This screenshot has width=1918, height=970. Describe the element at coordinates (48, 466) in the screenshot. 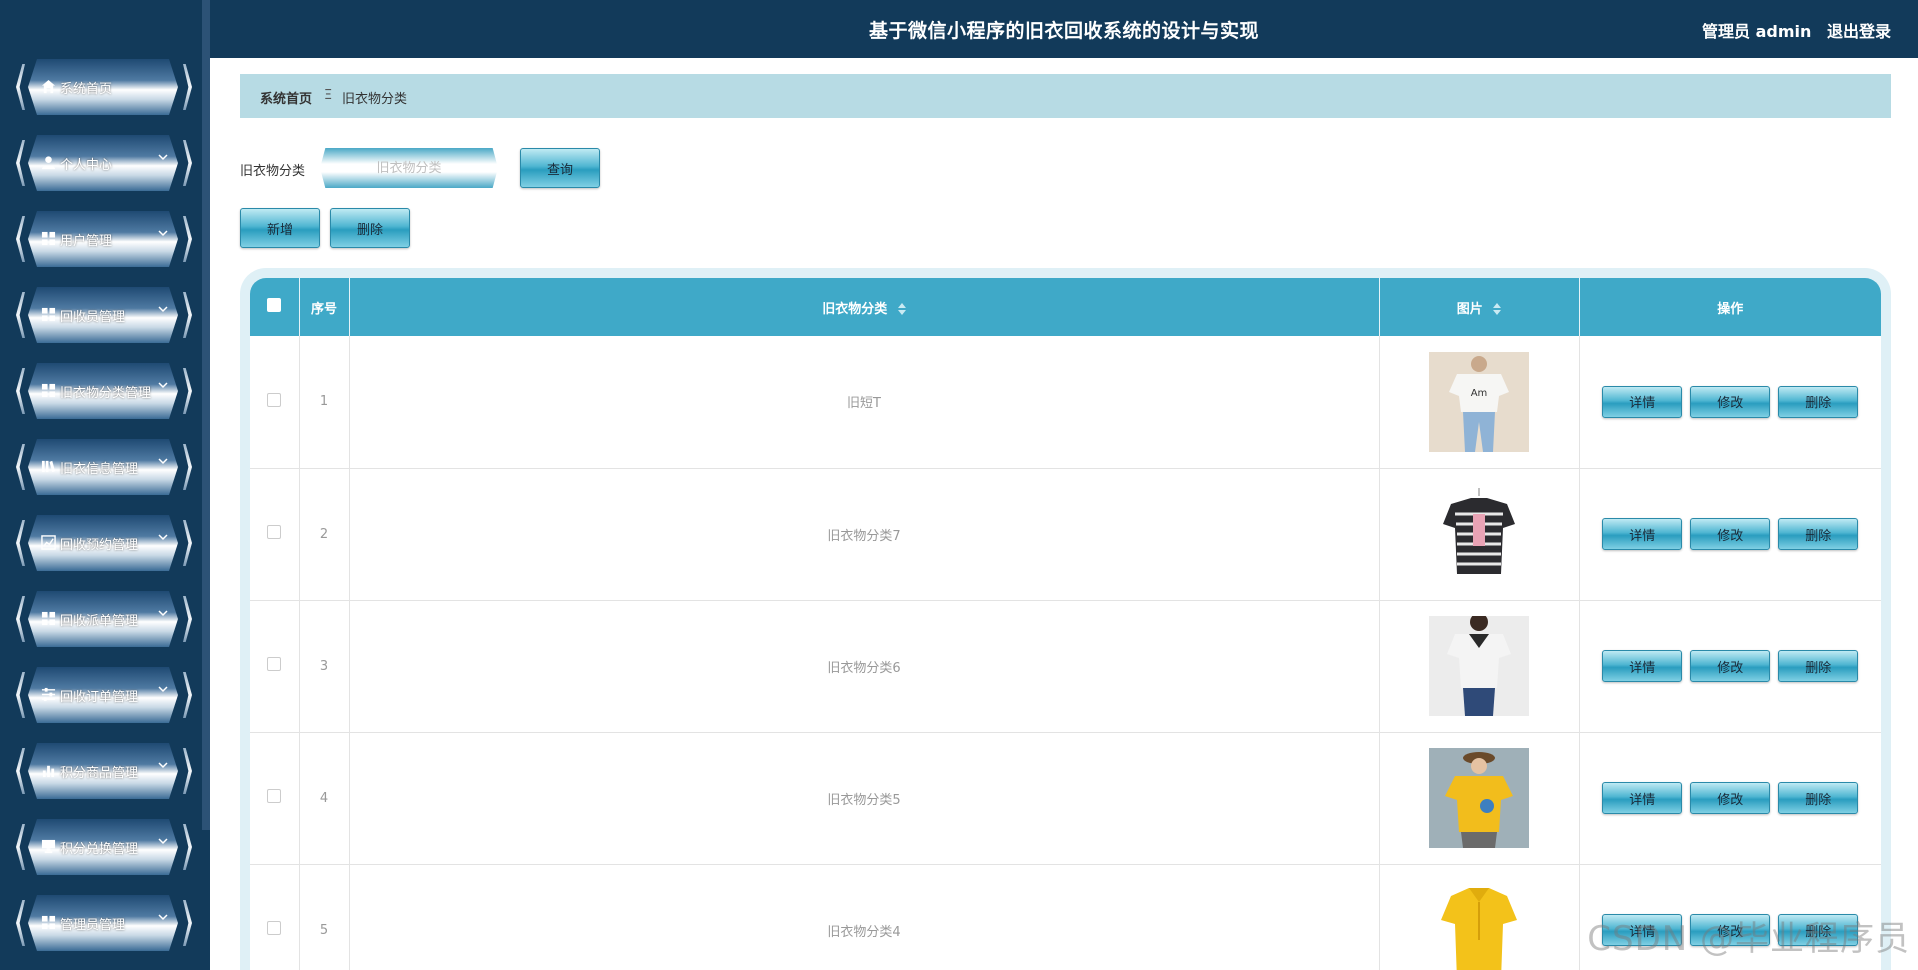

I see `book-icon` at that location.